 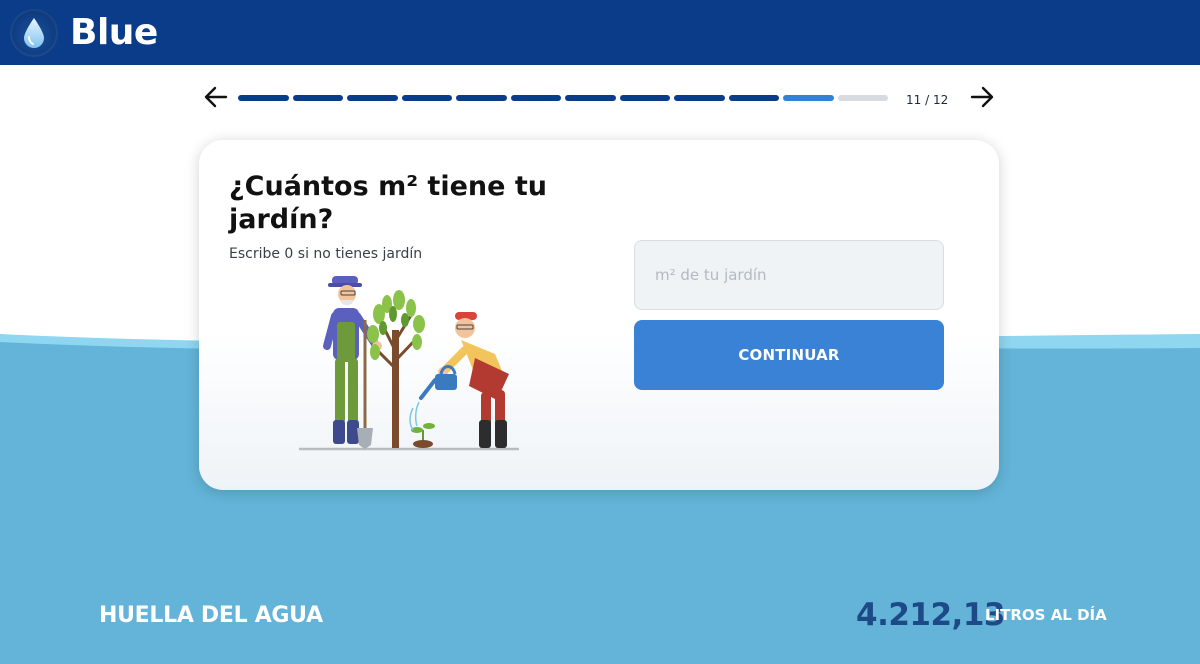 What do you see at coordinates (211, 615) in the screenshot?
I see `water-footprint-label: HUELLA DEL AGUA` at bounding box center [211, 615].